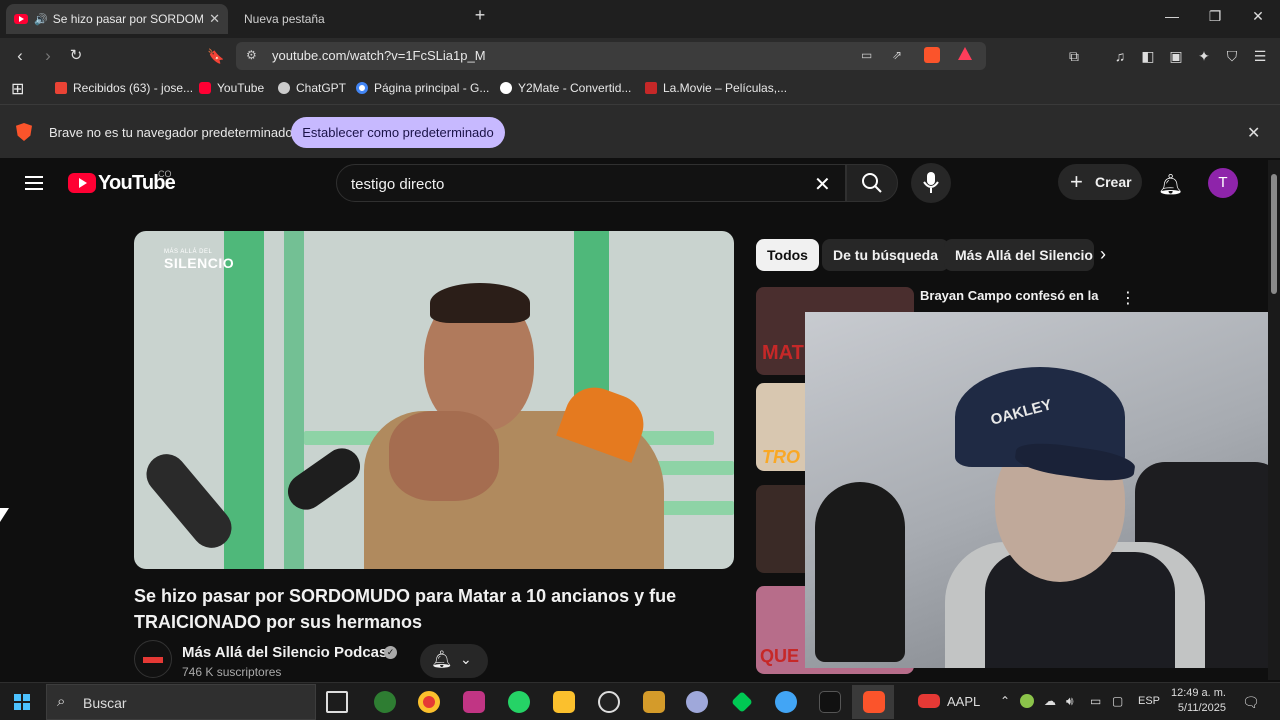 The height and width of the screenshot is (720, 1280). Describe the element at coordinates (1019, 255) in the screenshot. I see `chip-channel: Más Allá del Silencio Podcast` at that location.